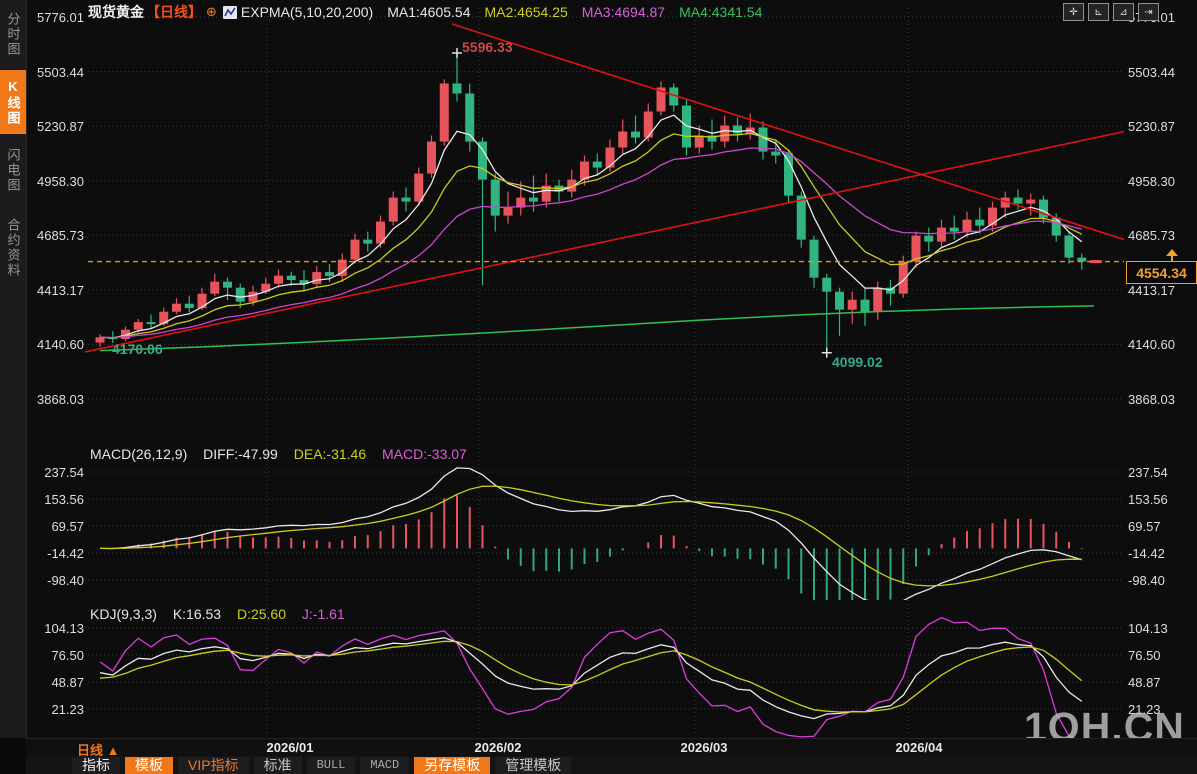 The height and width of the screenshot is (774, 1197). What do you see at coordinates (526, 12) in the screenshot?
I see `ma2-value: MA2:4654.25` at bounding box center [526, 12].